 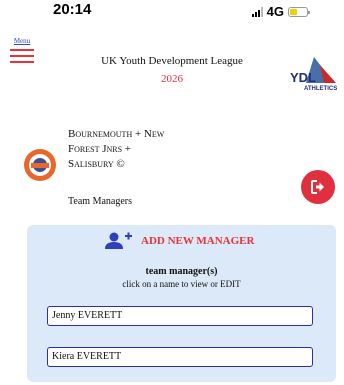 I want to click on battery-icon, so click(x=299, y=11).